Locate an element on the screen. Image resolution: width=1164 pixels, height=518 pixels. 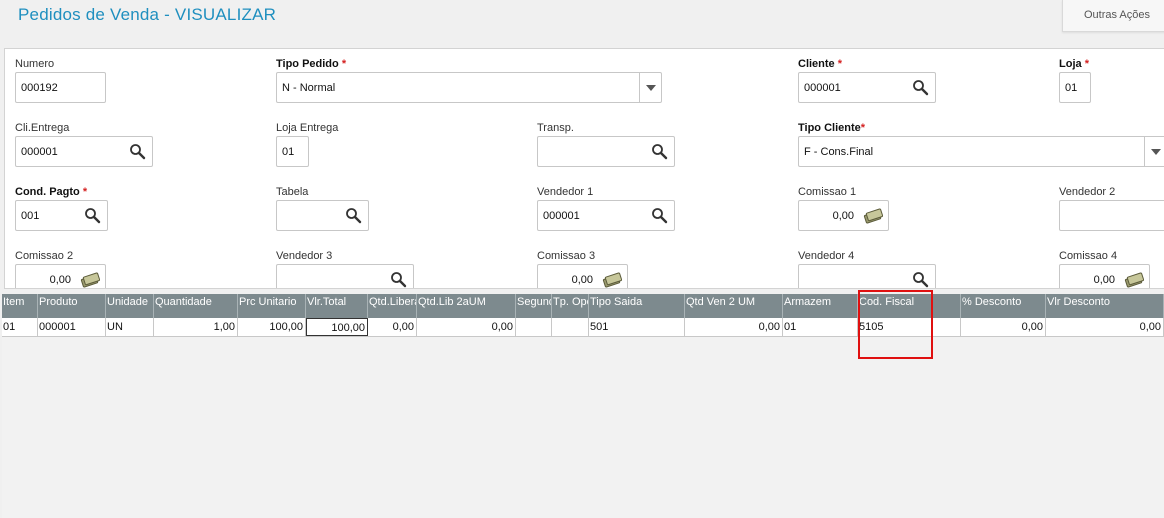
column-header-tipo-saida: Tipo Saida is located at coordinates (637, 306).